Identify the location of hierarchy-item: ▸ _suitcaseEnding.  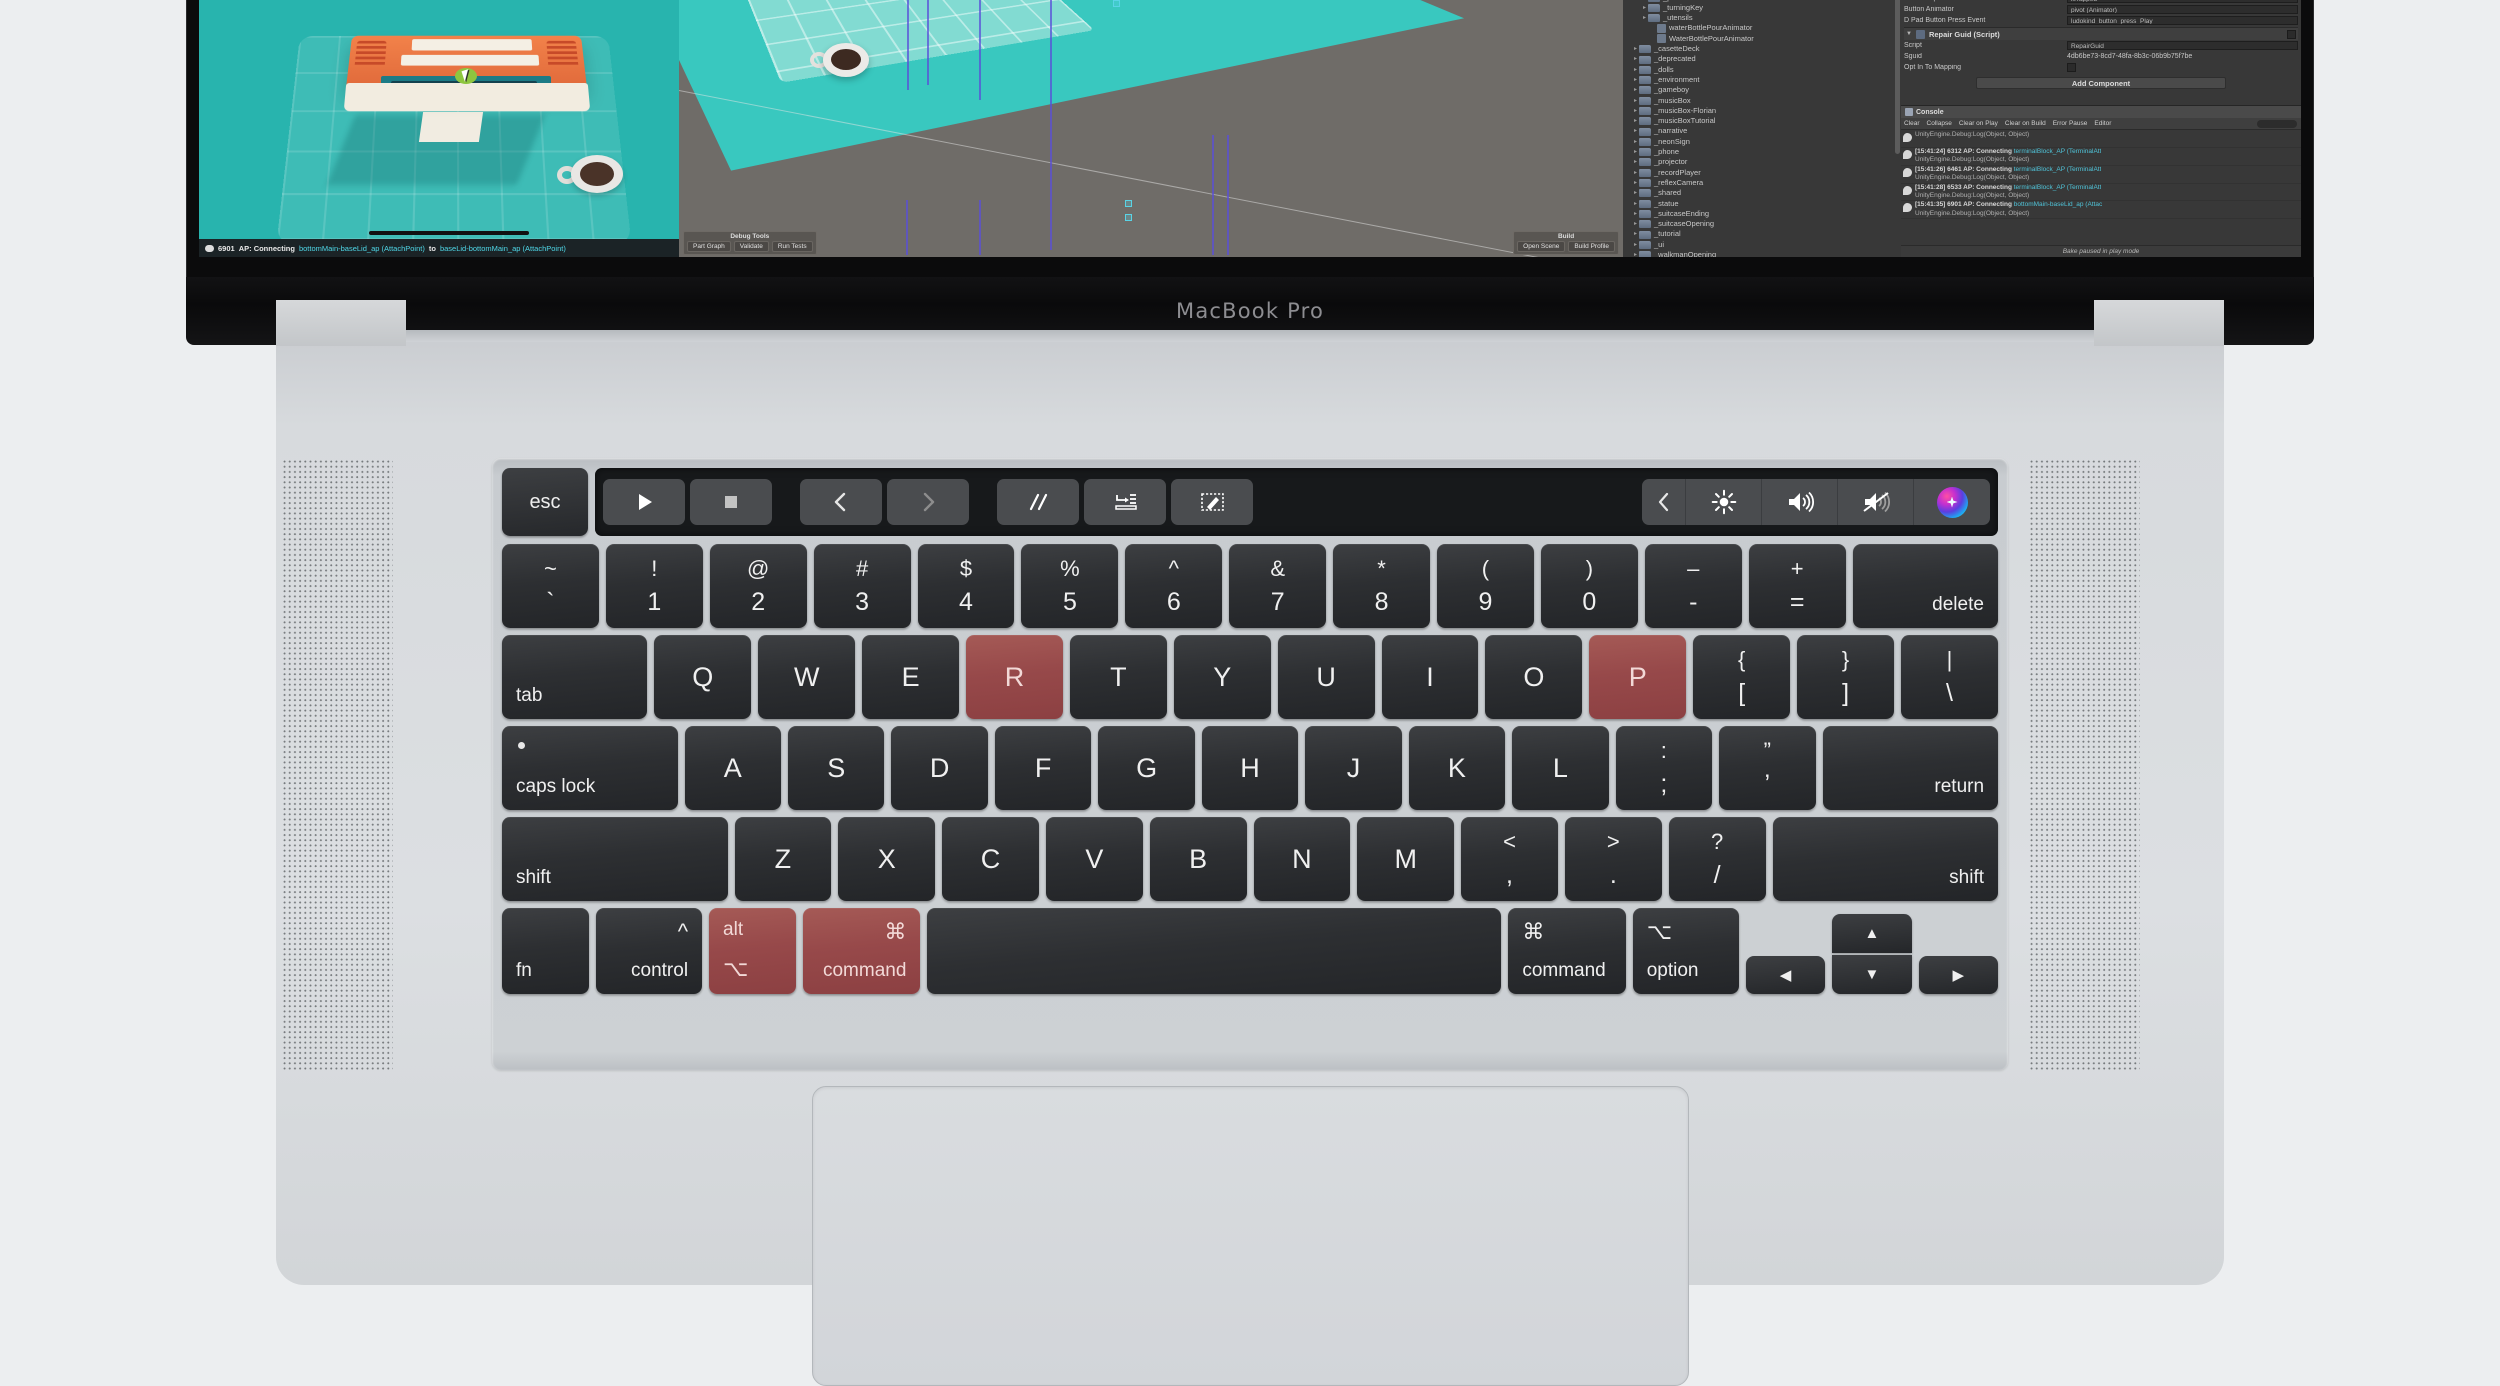
(1762, 214).